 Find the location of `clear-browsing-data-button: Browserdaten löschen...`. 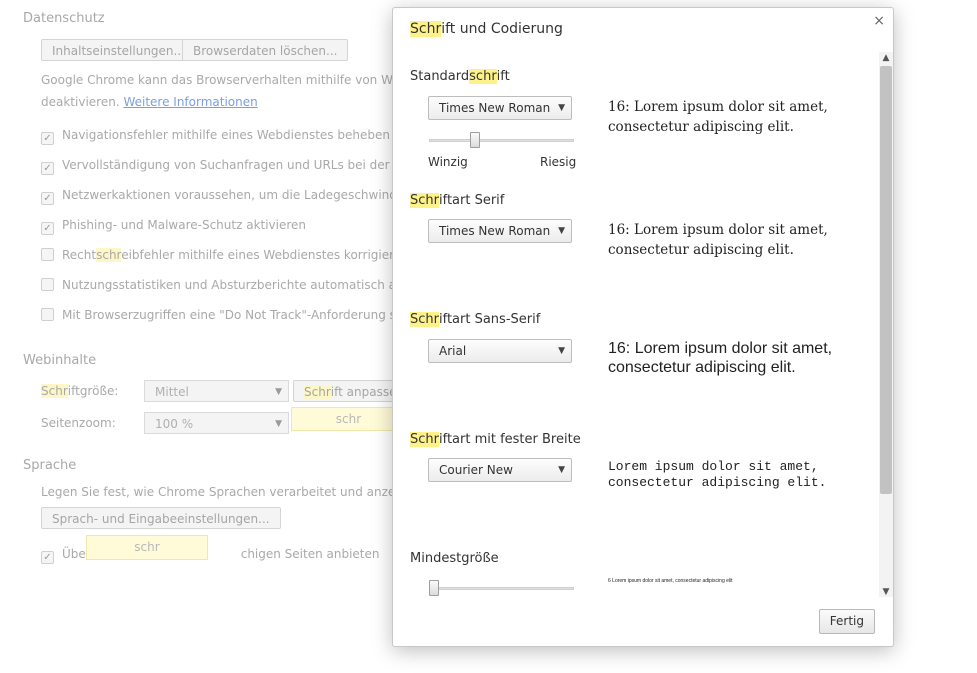

clear-browsing-data-button: Browserdaten löschen... is located at coordinates (265, 50).